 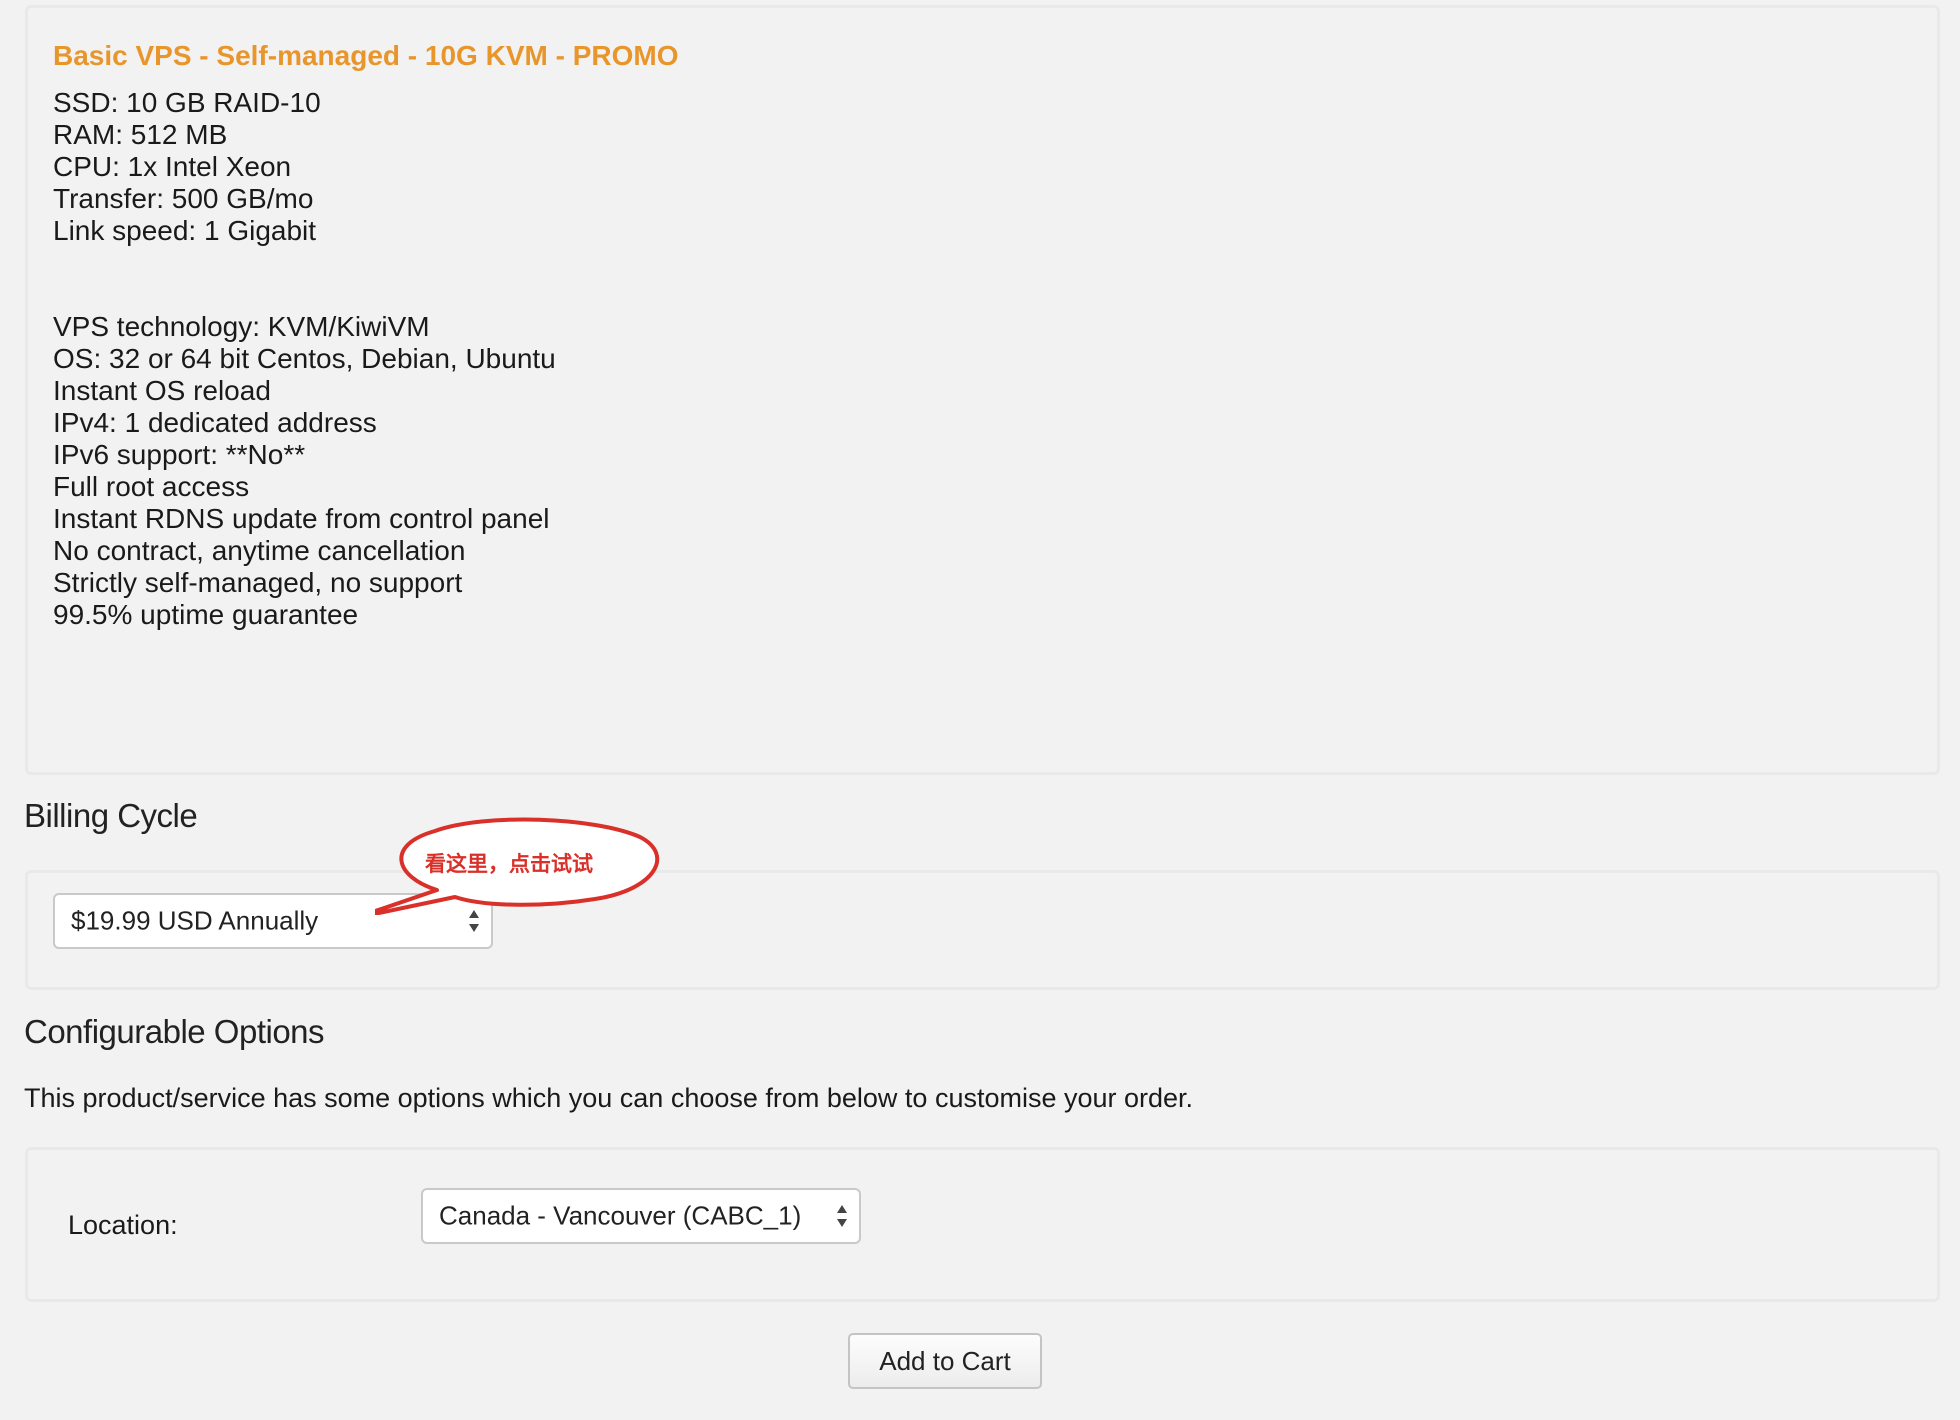 What do you see at coordinates (982, 930) in the screenshot?
I see `billing-cycle-panel: $19.99 USD Annually` at bounding box center [982, 930].